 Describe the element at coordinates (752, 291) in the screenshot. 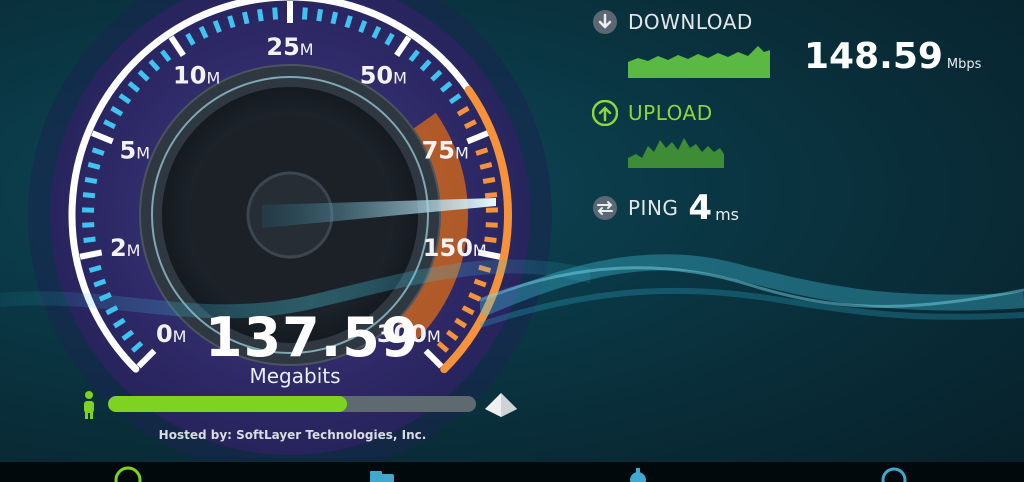

I see `data-wave-right` at that location.